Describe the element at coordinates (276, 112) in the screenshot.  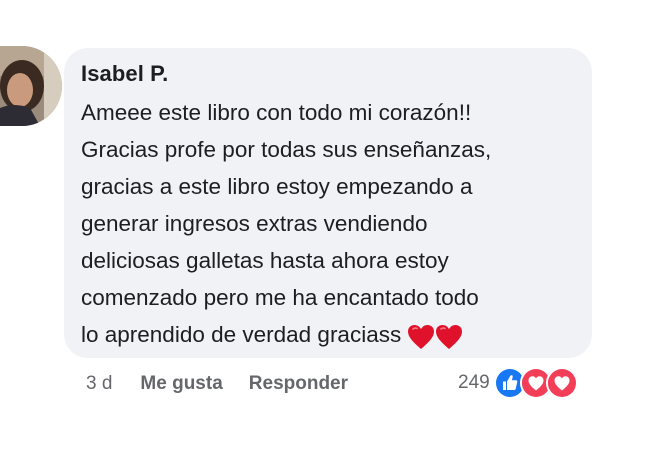
I see `comment-line: Ameee este libro con todo mi corazón!!` at that location.